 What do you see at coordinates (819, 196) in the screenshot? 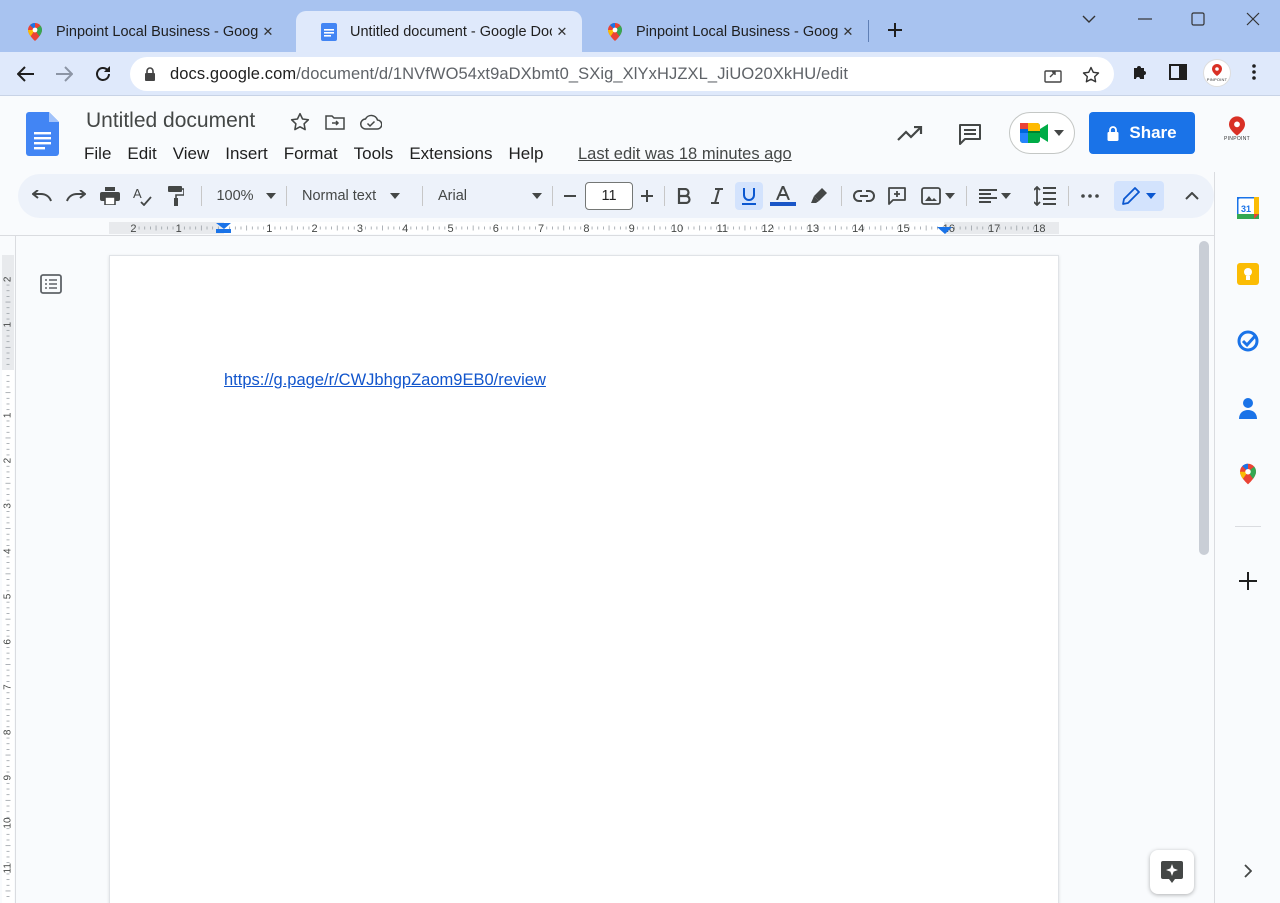
I see `highlight-pen-icon` at bounding box center [819, 196].